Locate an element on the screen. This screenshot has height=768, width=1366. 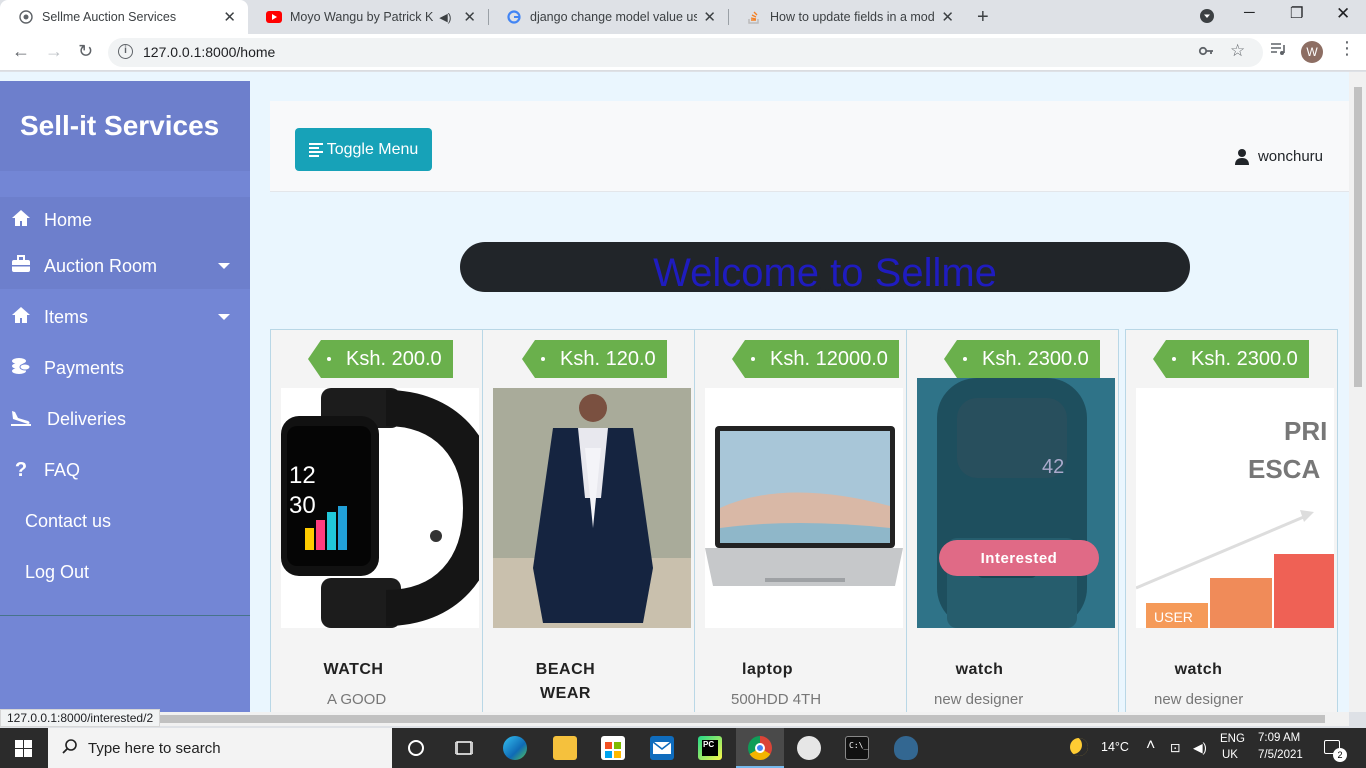
tab-title: How to update fields in a model is located at coordinates (853, 17).